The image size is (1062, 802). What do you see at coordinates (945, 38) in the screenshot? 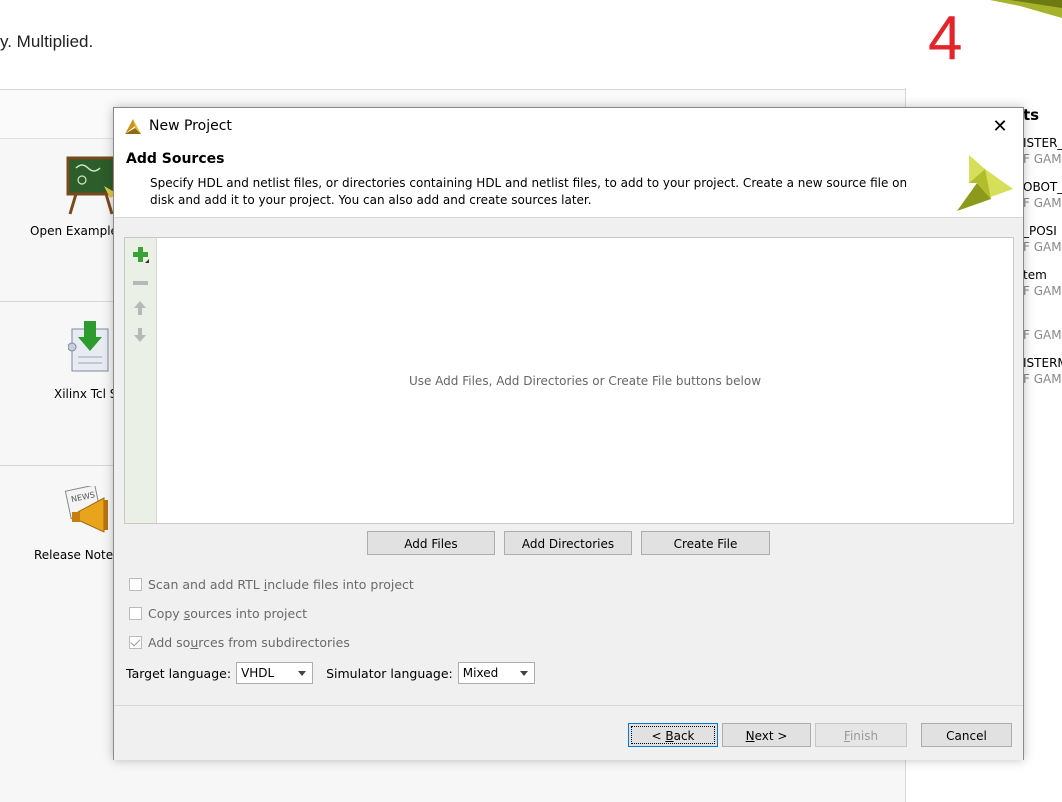
I see `version-badge: 4` at bounding box center [945, 38].